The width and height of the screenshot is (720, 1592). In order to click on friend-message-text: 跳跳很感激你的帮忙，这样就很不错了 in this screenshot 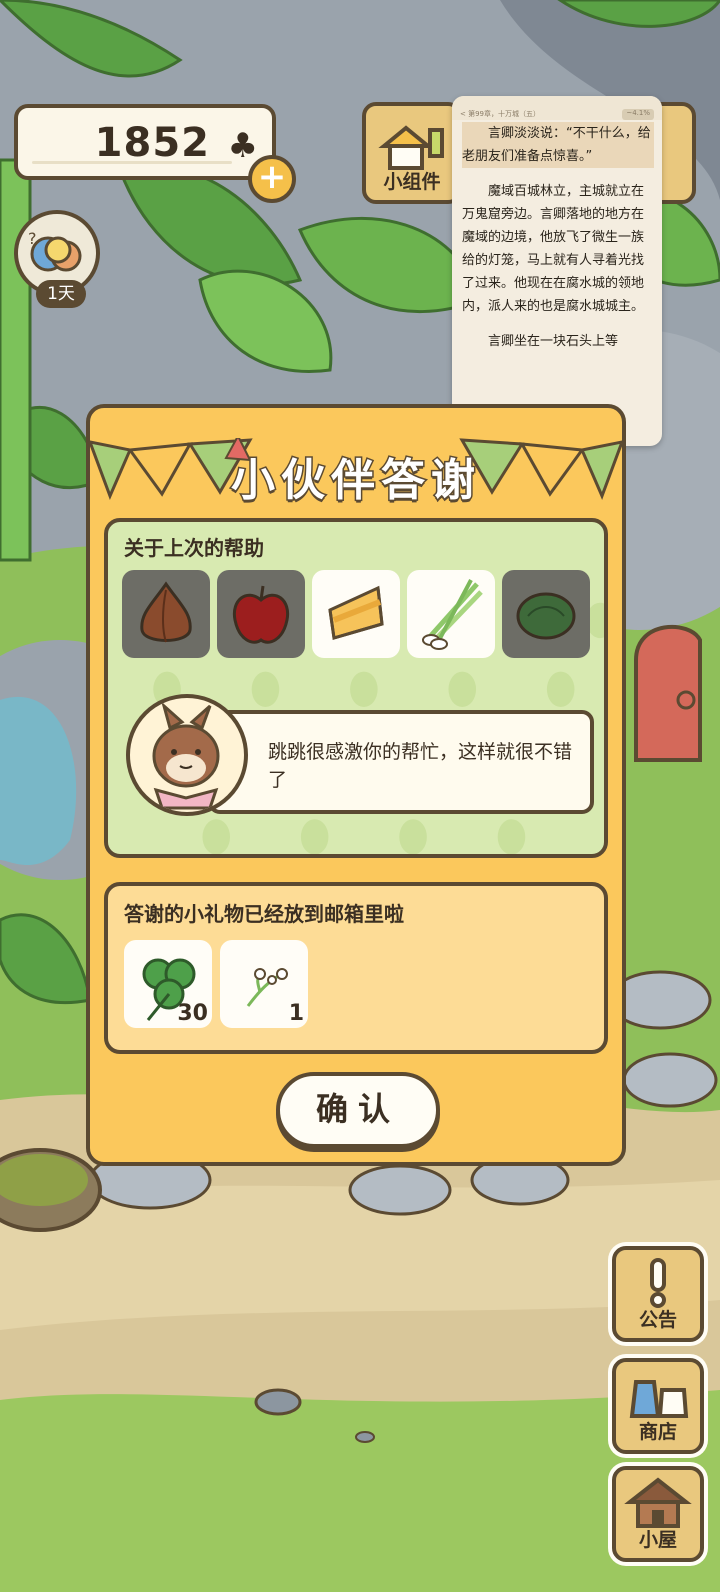, I will do `click(420, 766)`.